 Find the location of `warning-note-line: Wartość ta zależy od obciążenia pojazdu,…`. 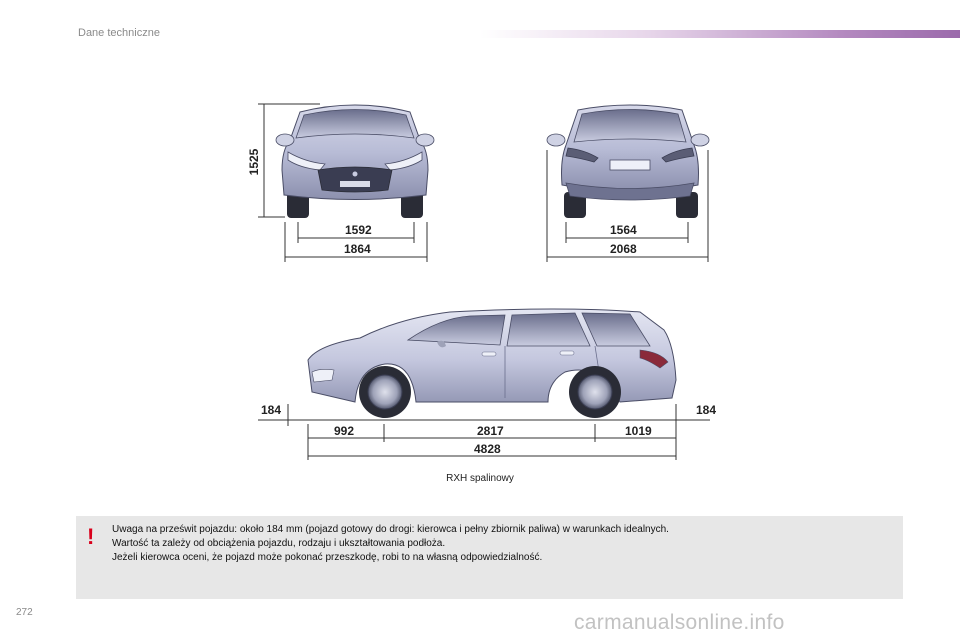

warning-note-line: Wartość ta zależy od obciążenia pojazdu,… is located at coordinates (279, 543).